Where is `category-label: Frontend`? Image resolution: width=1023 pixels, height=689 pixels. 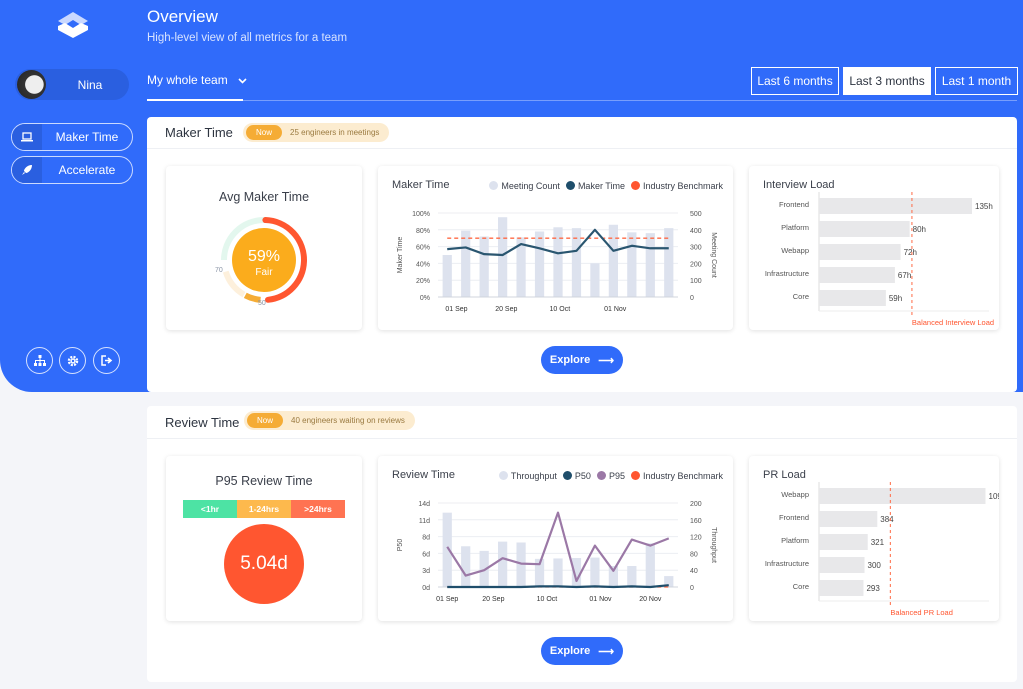
category-label: Frontend is located at coordinates (794, 517).